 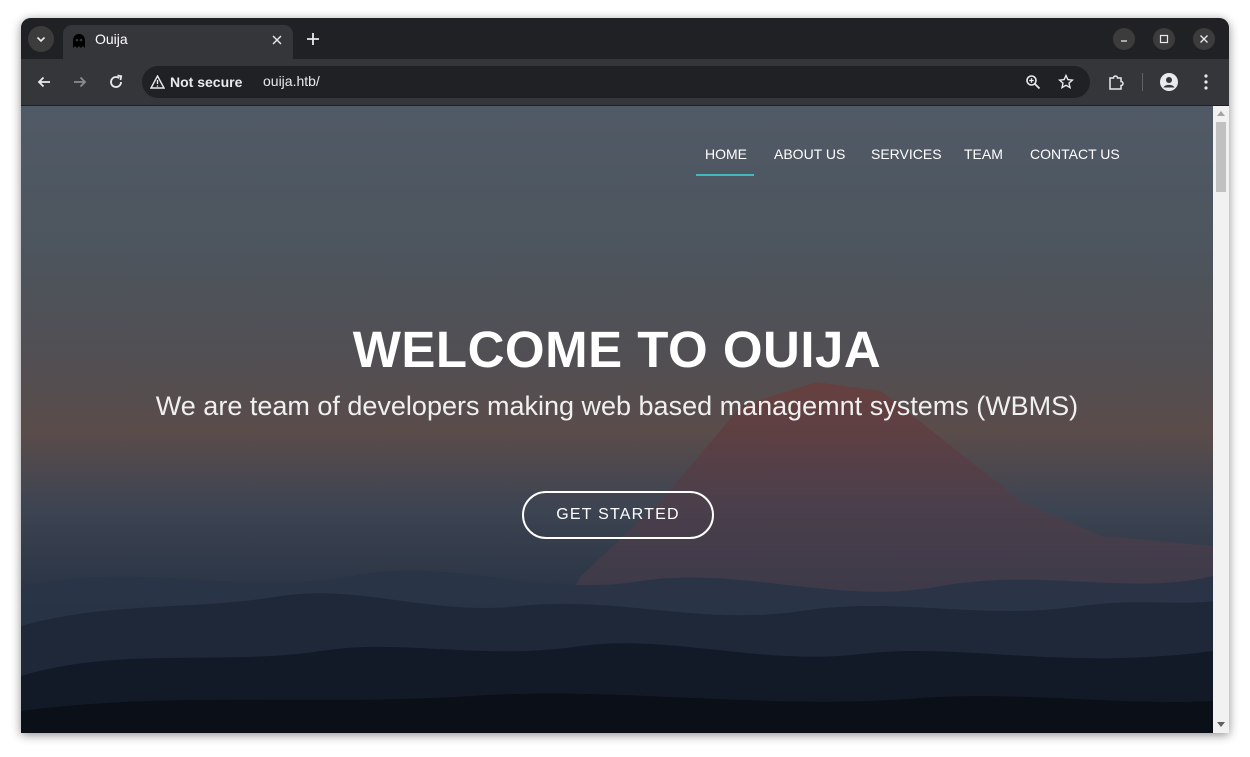 What do you see at coordinates (178, 42) in the screenshot?
I see `tab-ouija: Ouija` at bounding box center [178, 42].